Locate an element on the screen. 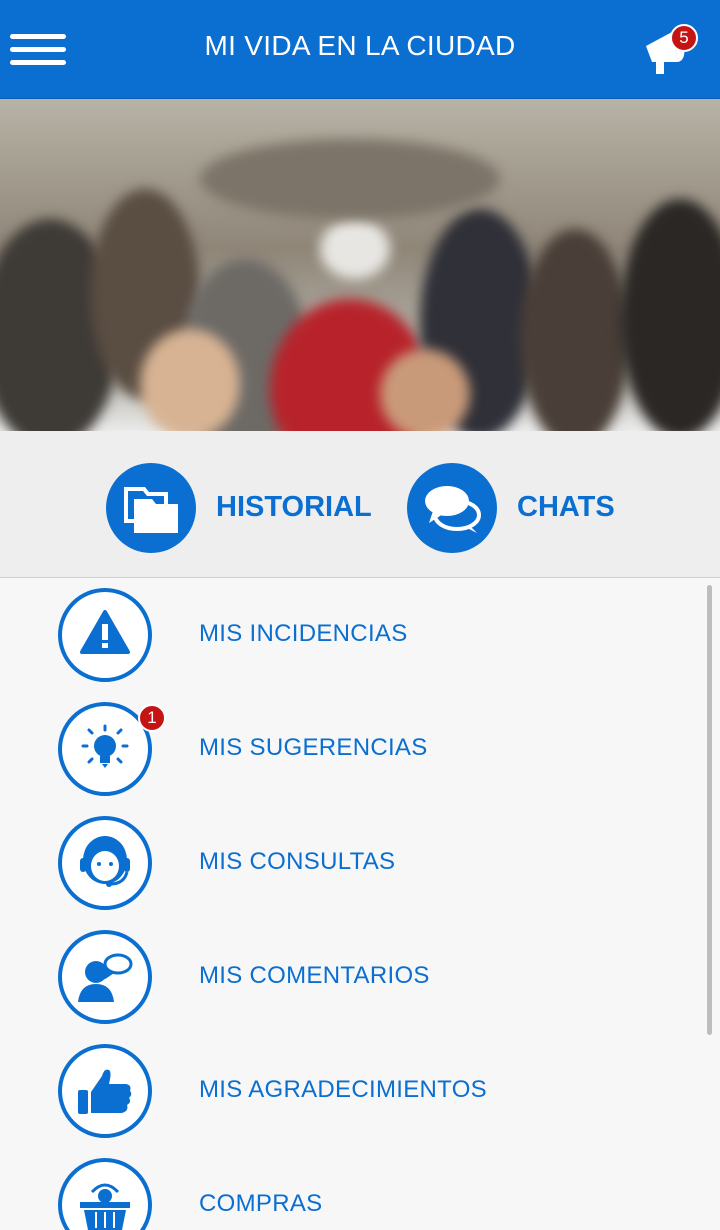 This screenshot has height=1230, width=720. chats-button: CHATS is located at coordinates (517, 508).